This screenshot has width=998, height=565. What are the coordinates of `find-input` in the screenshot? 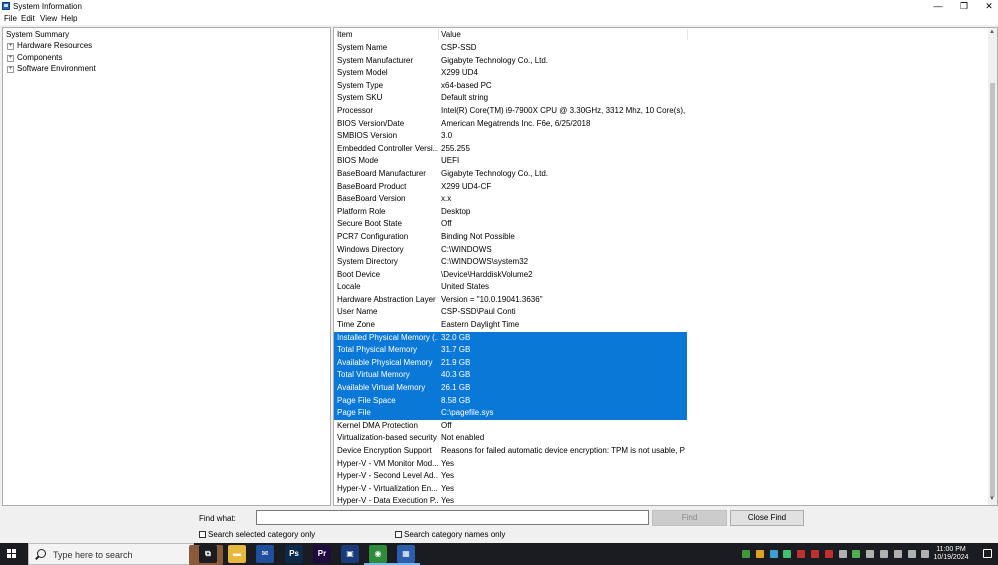 It's located at (452, 517).